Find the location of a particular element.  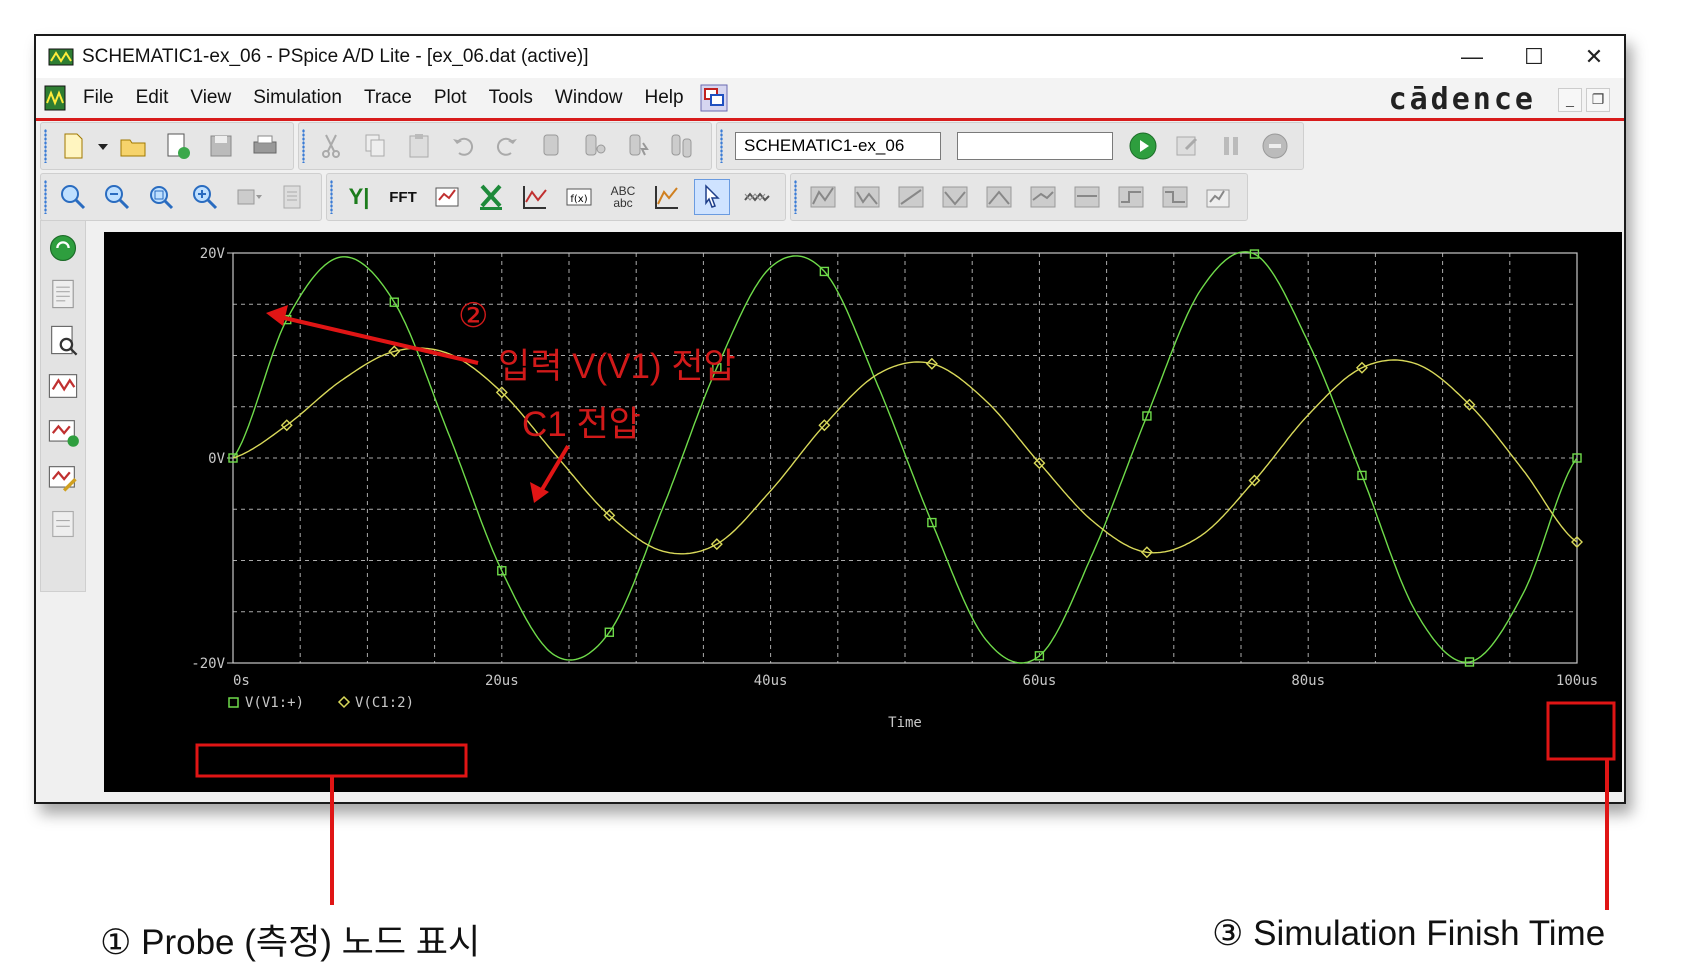

trough-icon is located at coordinates (867, 197).